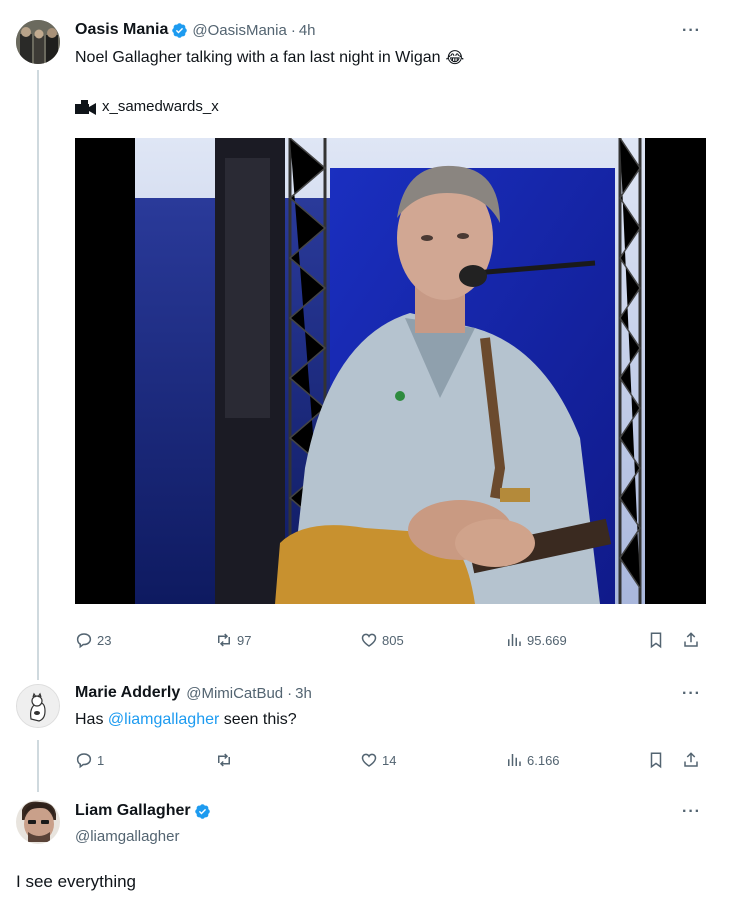 This screenshot has height=915, width=739. What do you see at coordinates (378, 760) in the screenshot?
I see `like-button: 14` at bounding box center [378, 760].